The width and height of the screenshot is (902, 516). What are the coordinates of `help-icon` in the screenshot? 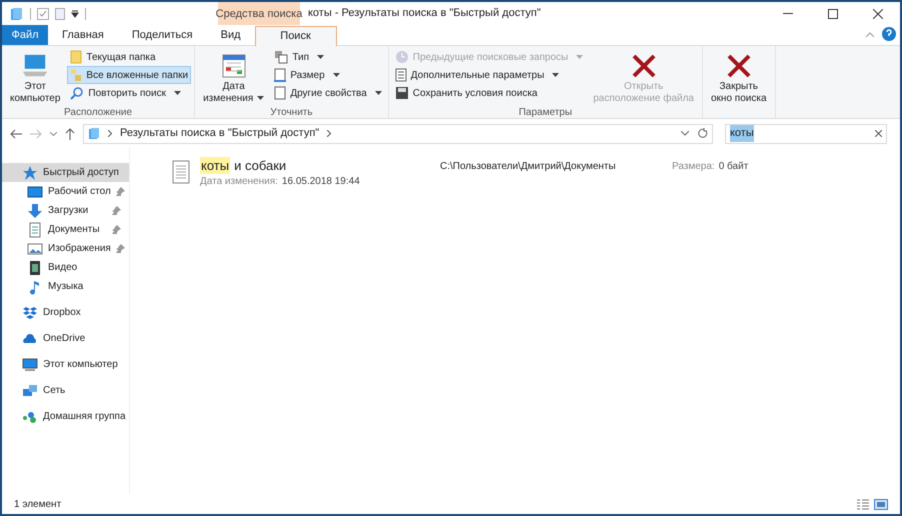 It's located at (889, 34).